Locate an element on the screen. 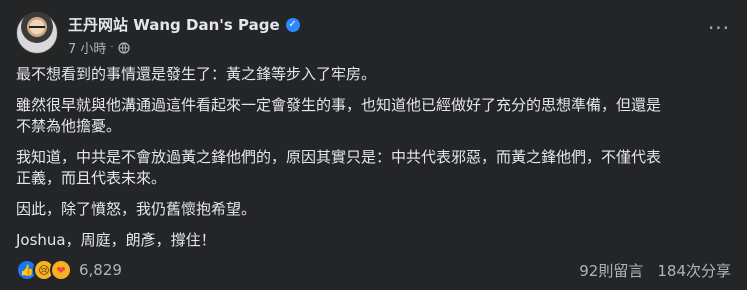  post-stats: 92則留言 184次分享 is located at coordinates (655, 270).